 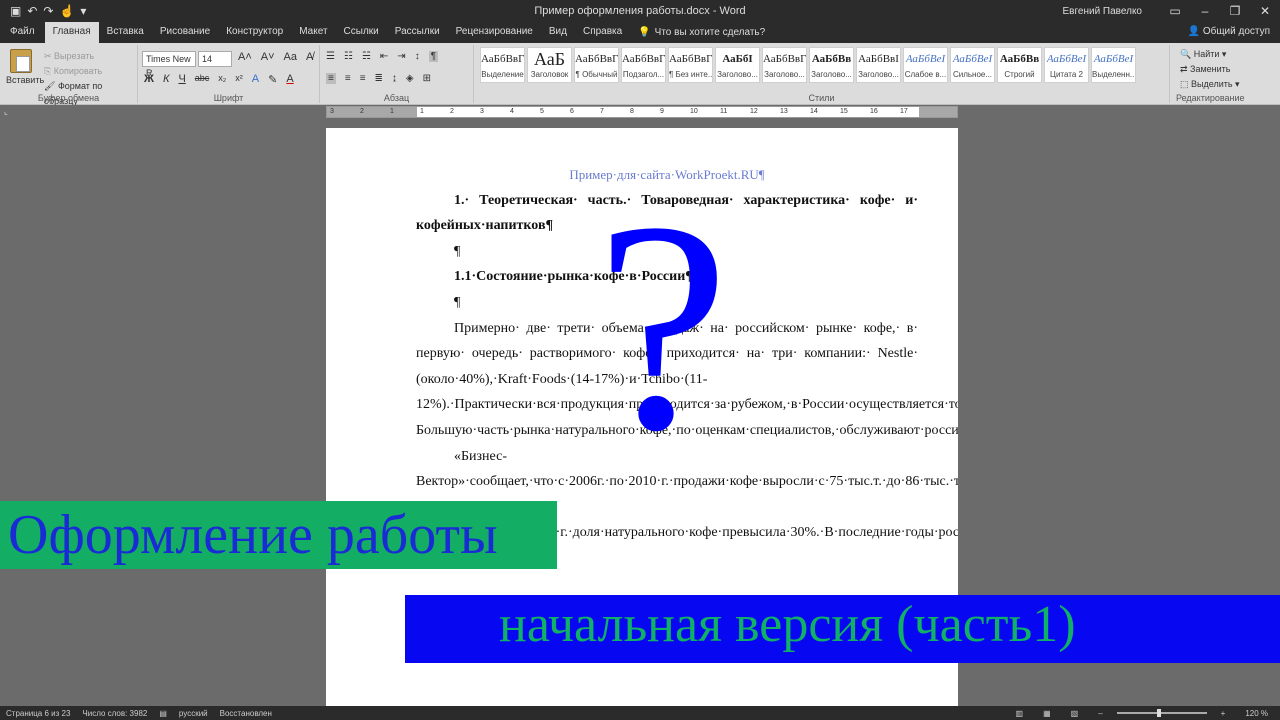 I want to click on pilcrow-icon: ¶, so click(x=433, y=56).